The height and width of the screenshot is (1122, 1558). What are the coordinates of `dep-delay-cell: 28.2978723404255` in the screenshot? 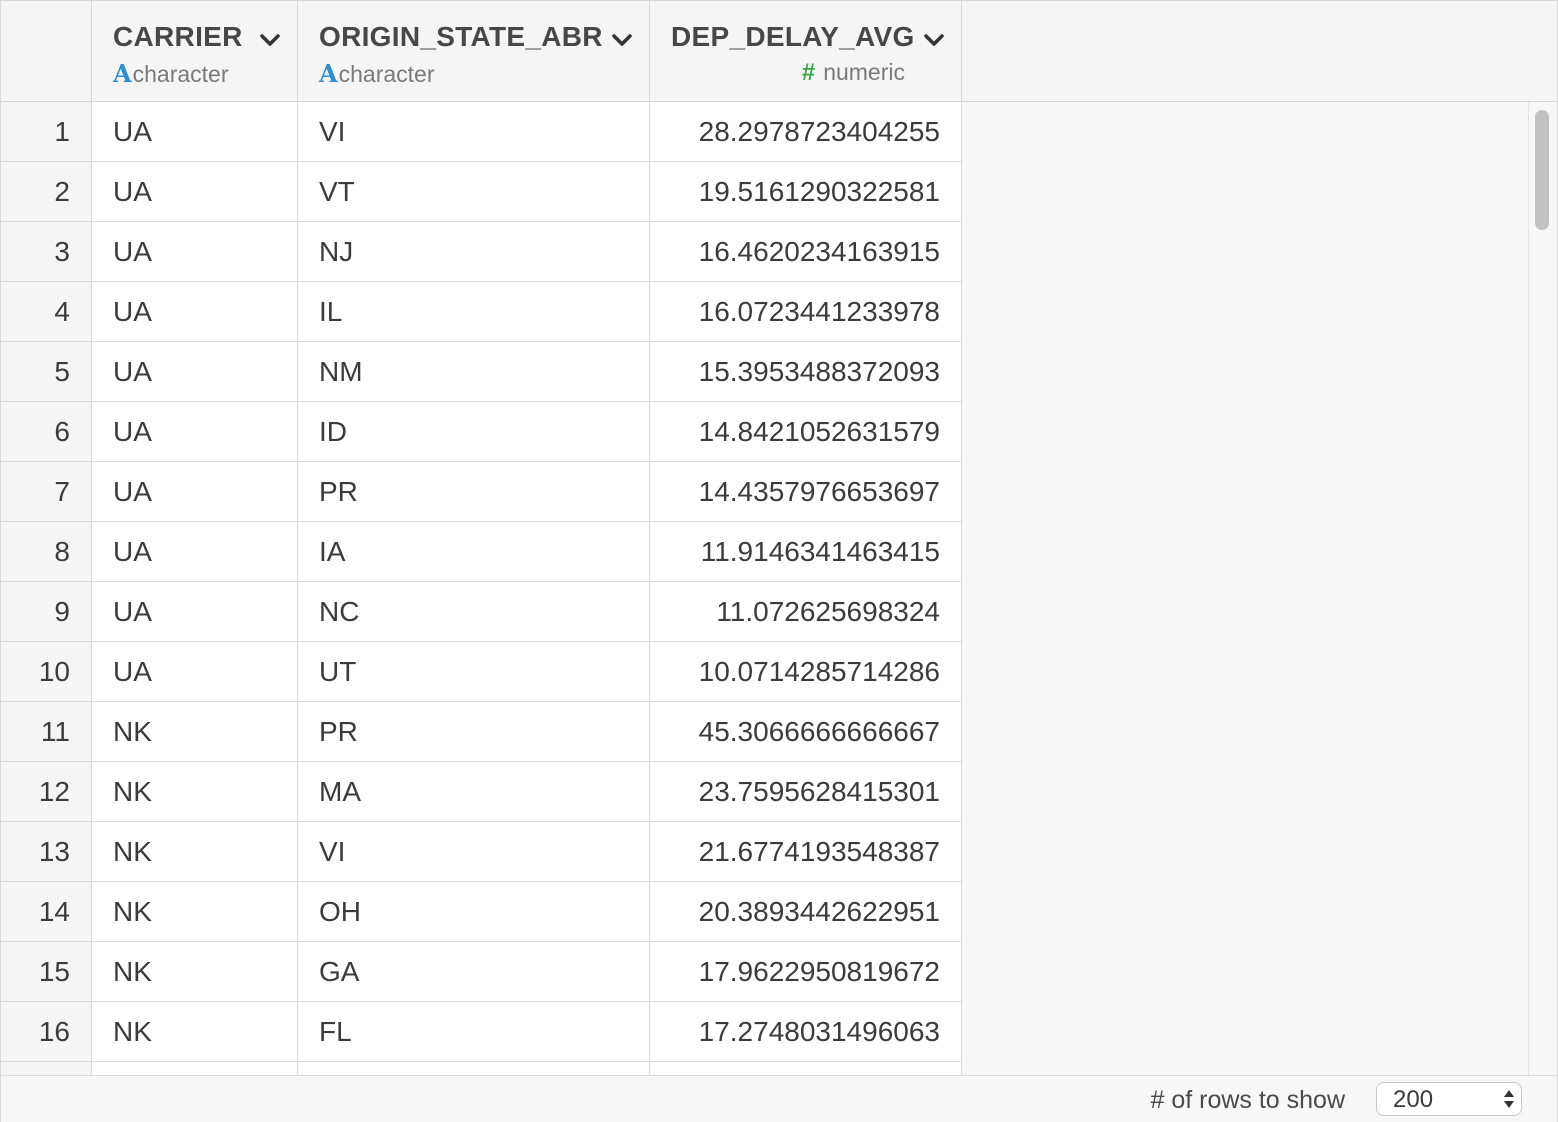 It's located at (806, 131).